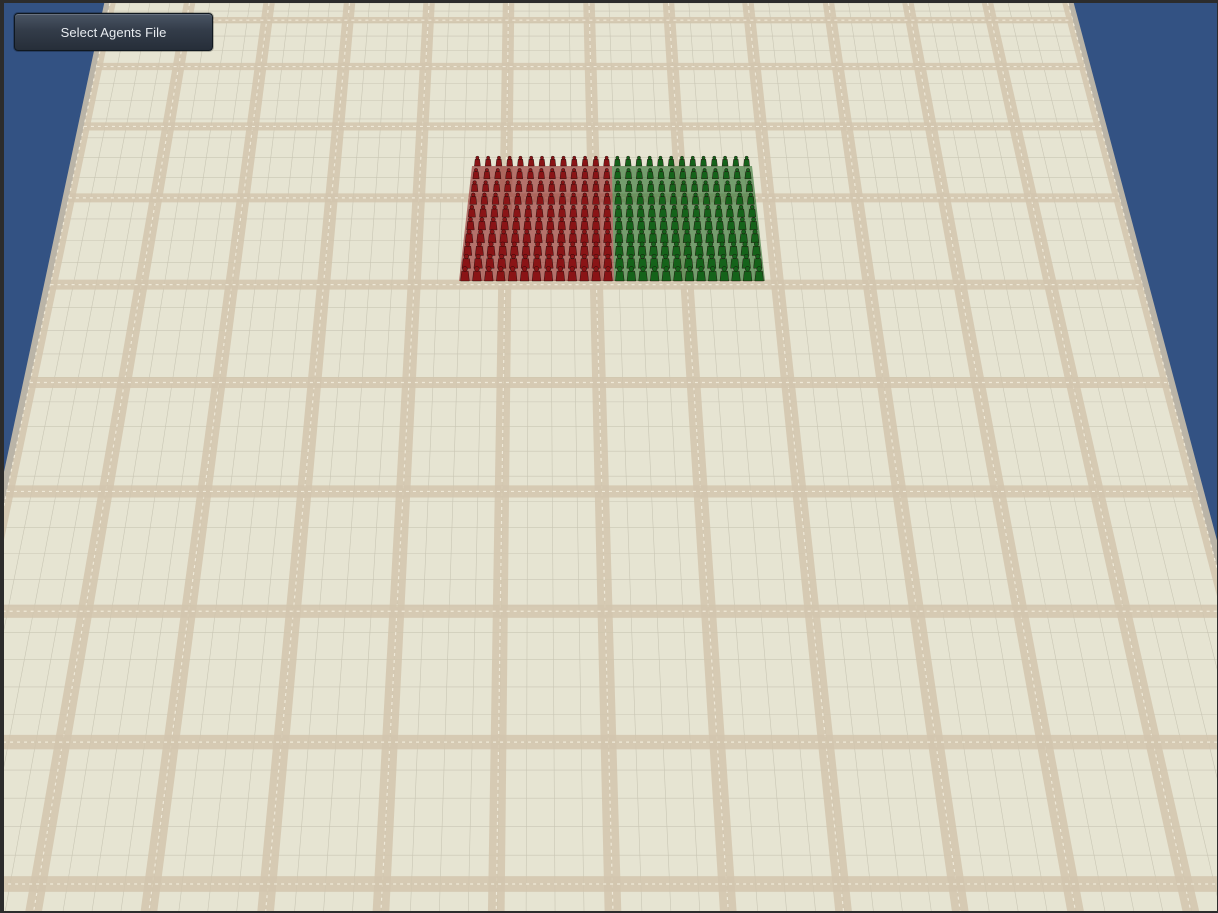  I want to click on agent-formation, so click(612, 218).